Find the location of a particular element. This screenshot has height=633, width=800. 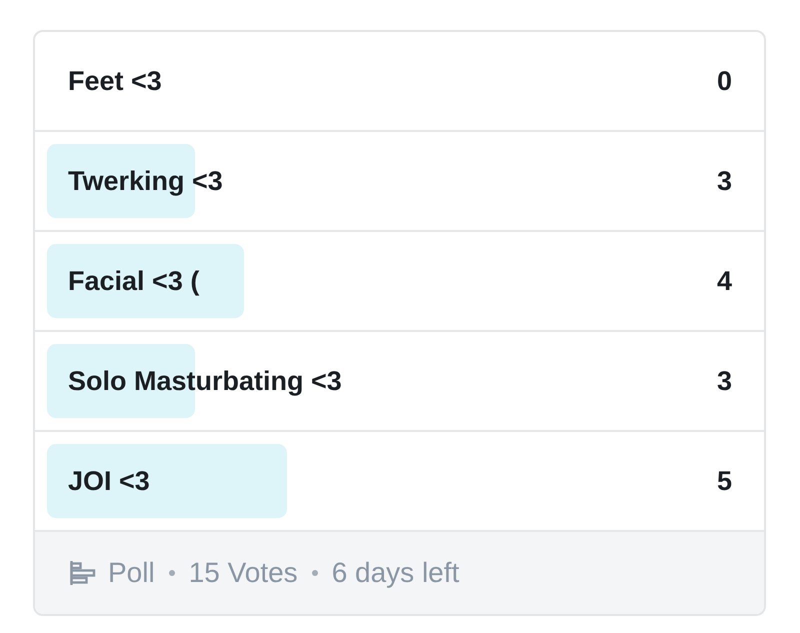

poll-label: Poll is located at coordinates (131, 573).